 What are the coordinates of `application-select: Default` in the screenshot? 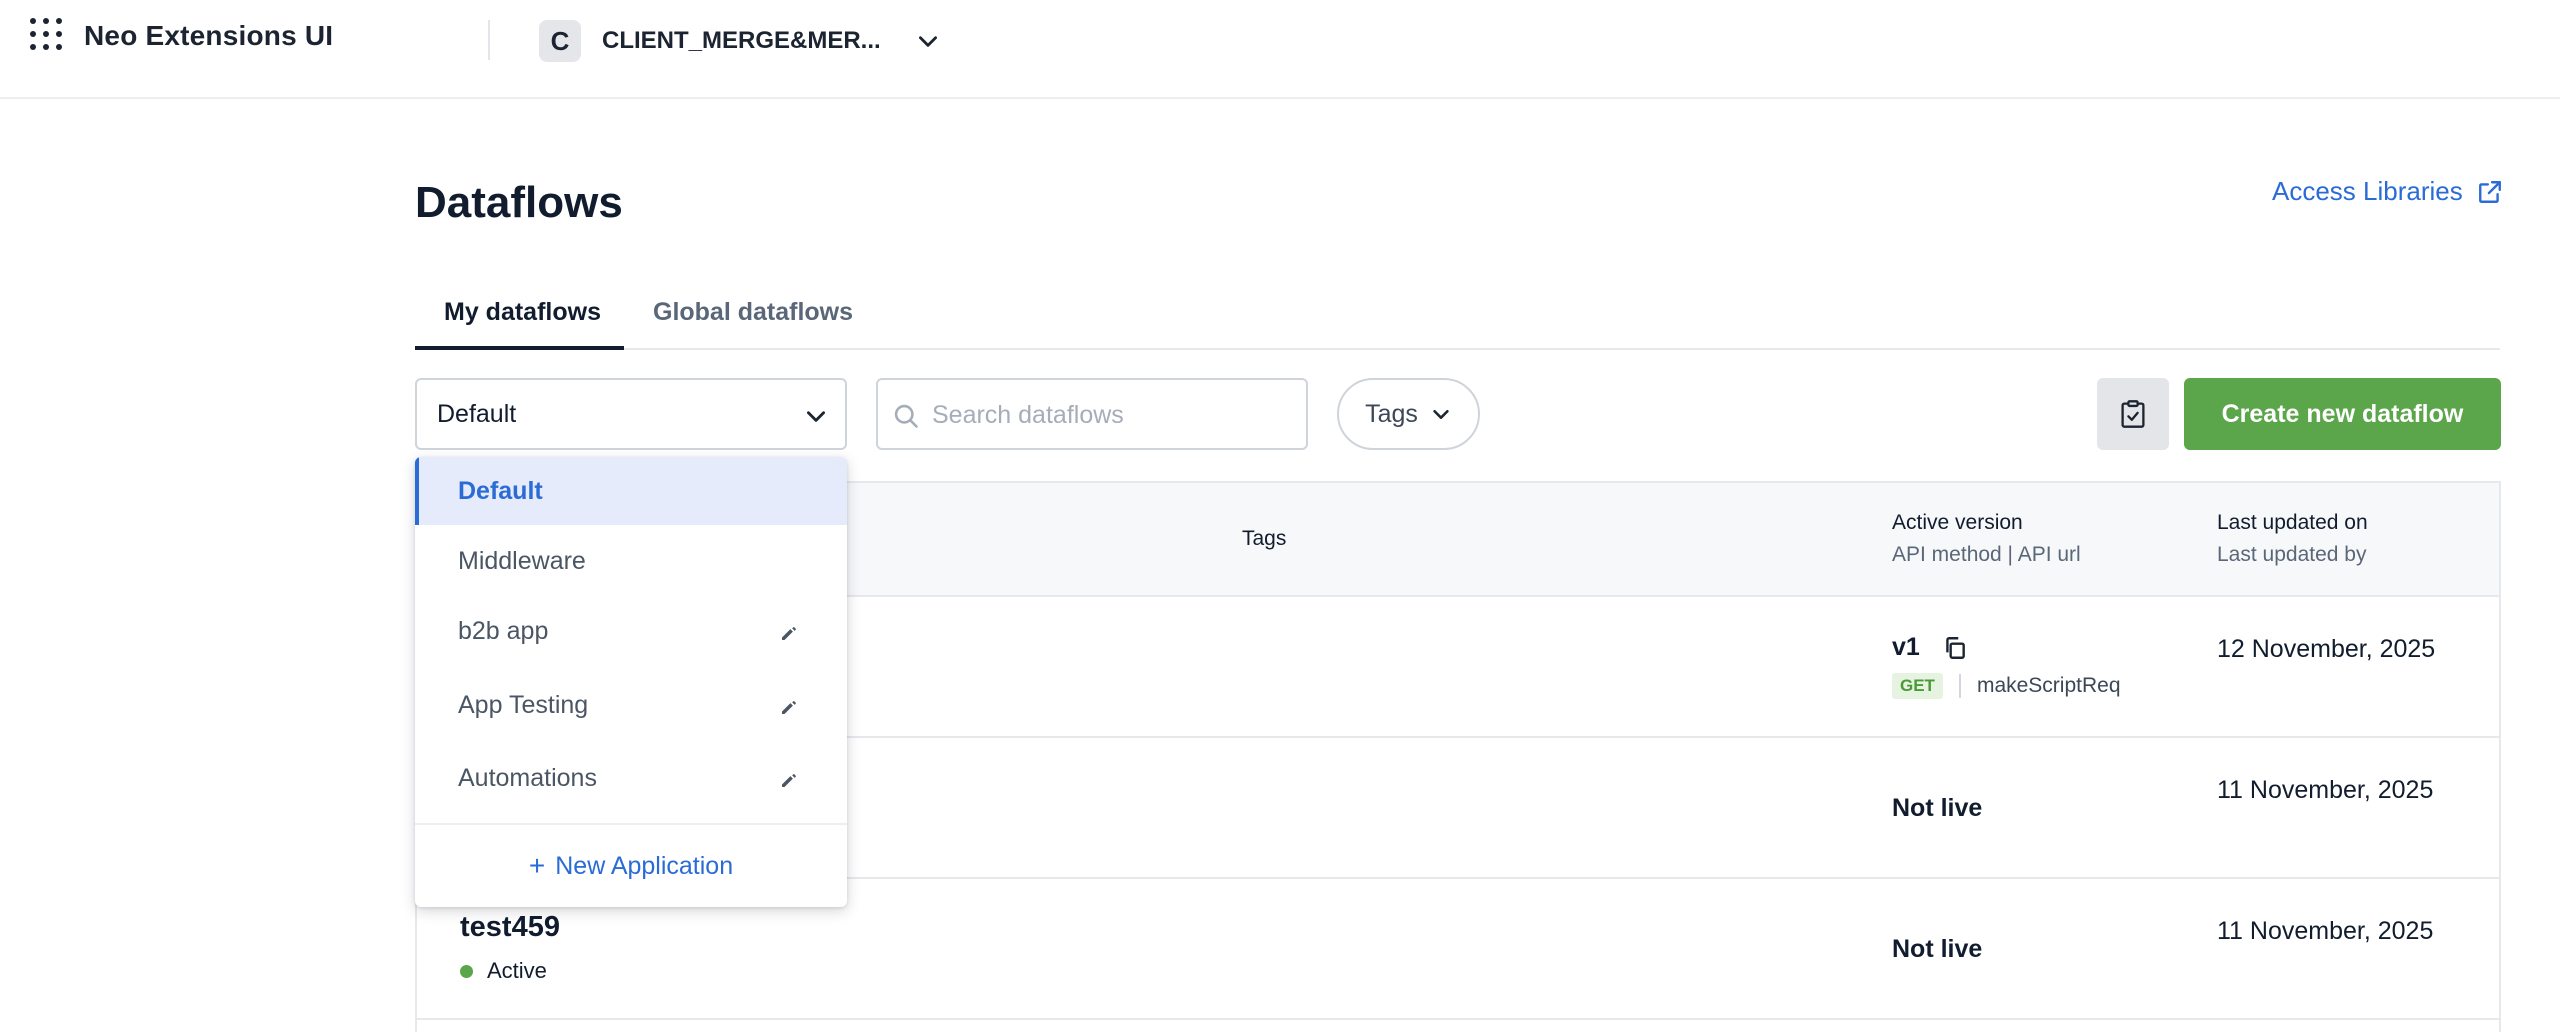 It's located at (631, 414).